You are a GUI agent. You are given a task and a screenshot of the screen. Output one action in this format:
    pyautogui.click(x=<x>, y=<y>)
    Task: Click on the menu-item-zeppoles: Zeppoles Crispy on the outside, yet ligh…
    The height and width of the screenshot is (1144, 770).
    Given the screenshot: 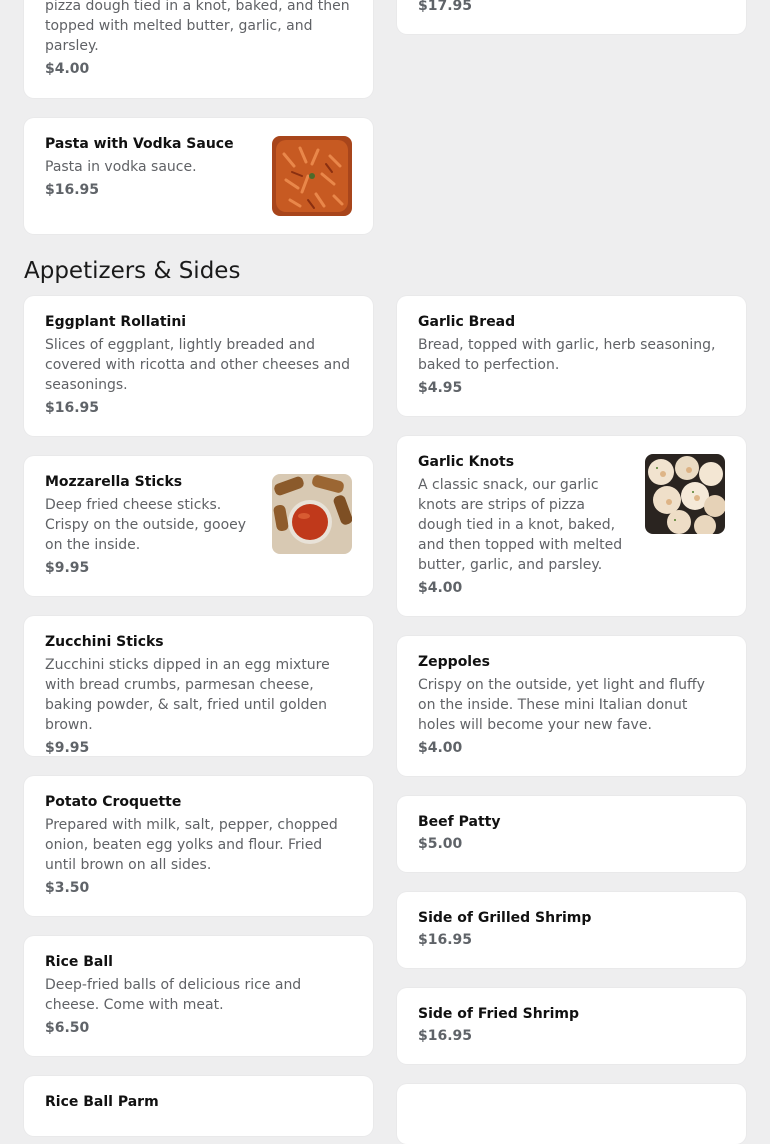 What is the action you would take?
    pyautogui.click(x=571, y=706)
    